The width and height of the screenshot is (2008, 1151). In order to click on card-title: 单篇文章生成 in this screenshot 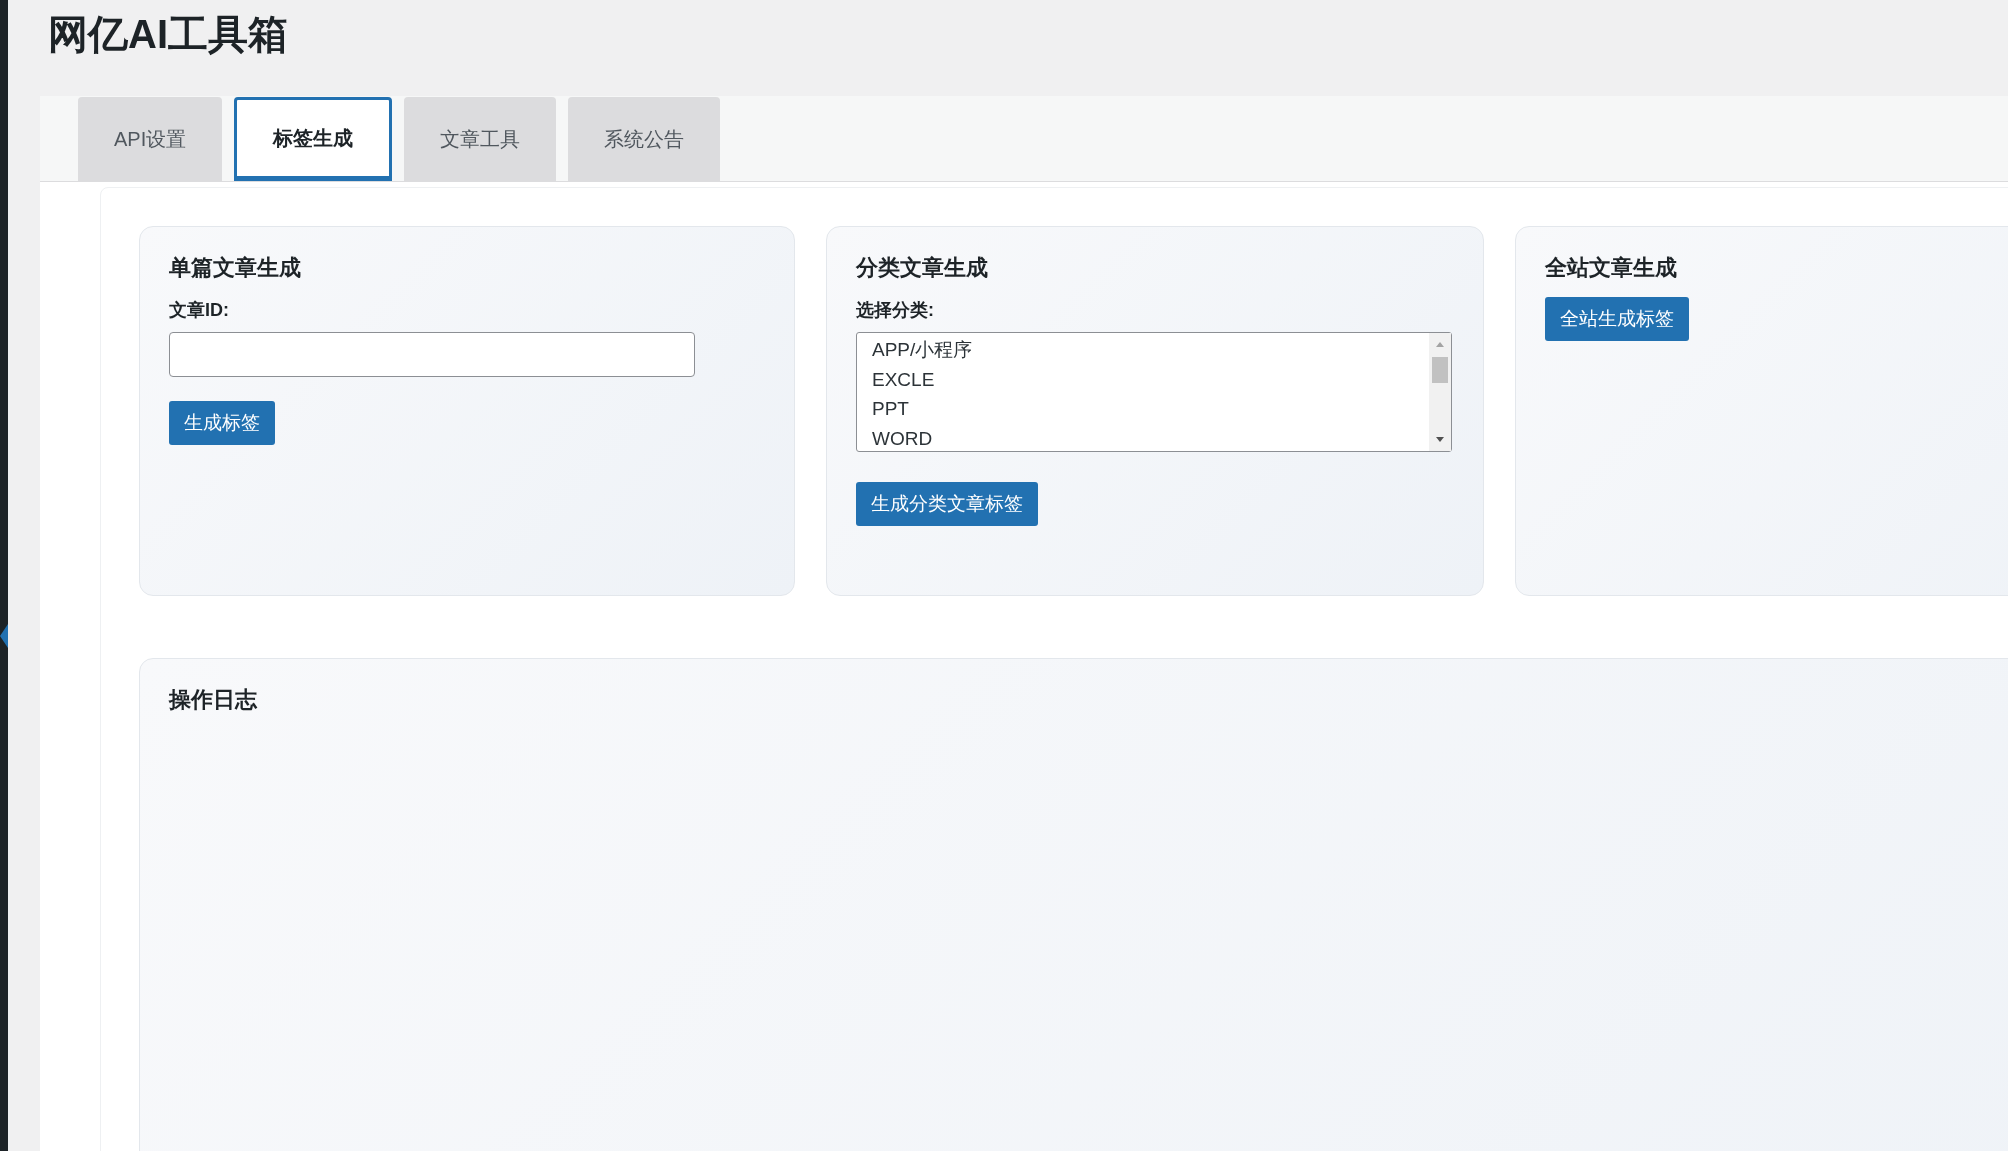, I will do `click(235, 268)`.